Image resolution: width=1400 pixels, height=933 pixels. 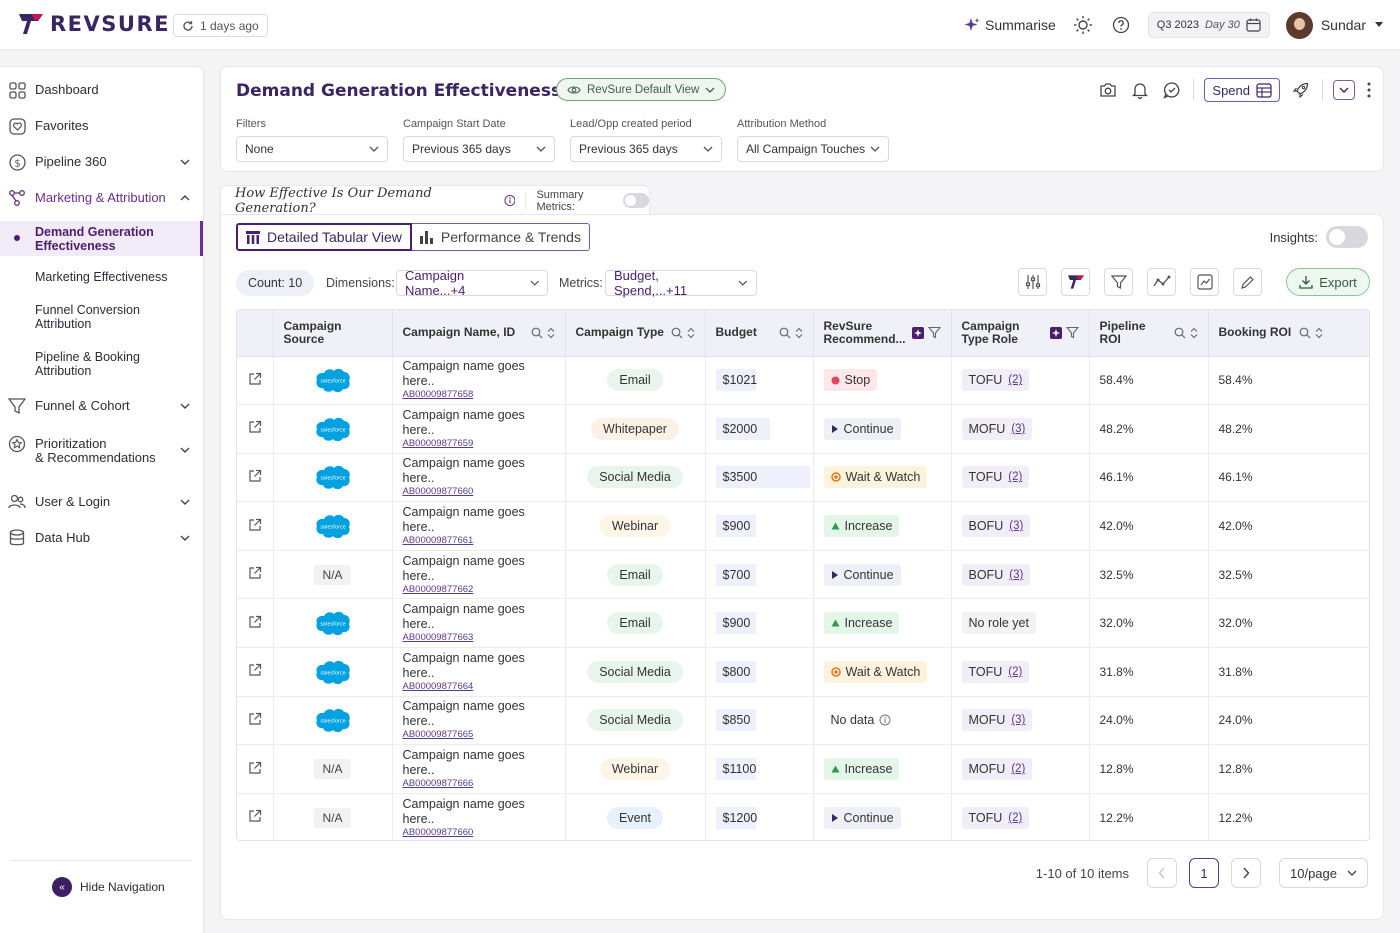 I want to click on filter-button, so click(x=1118, y=282).